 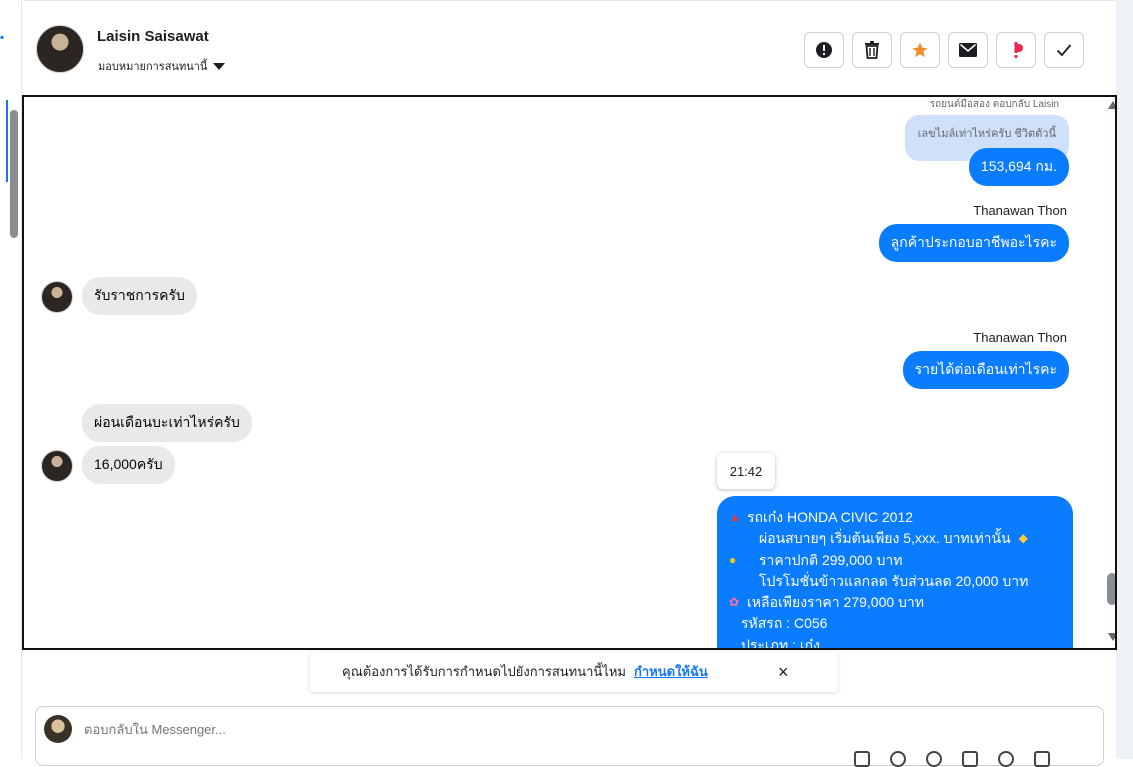 I want to click on done-button, so click(x=1064, y=50).